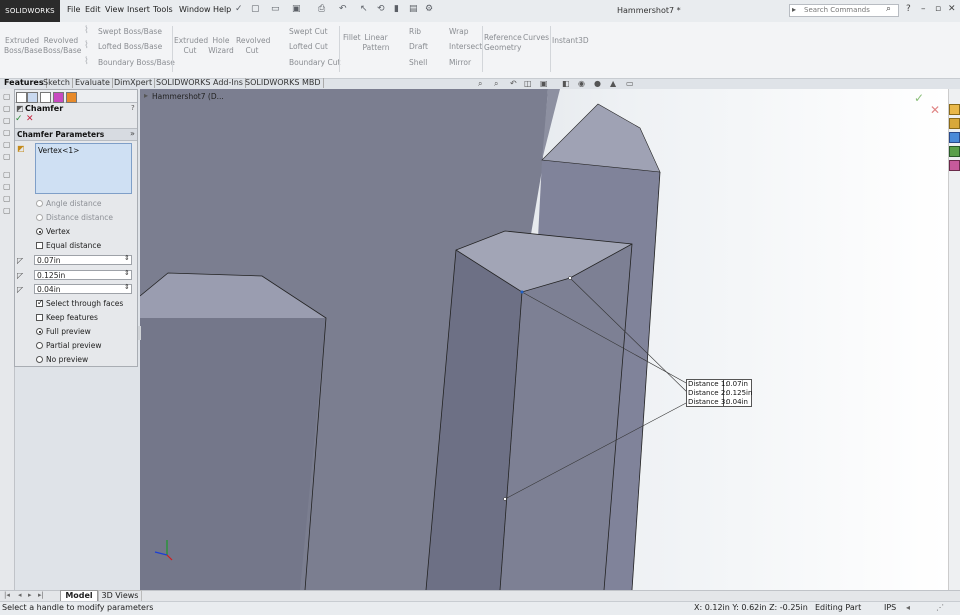 The height and width of the screenshot is (615, 960). I want to click on menu-edit: Edit, so click(93, 9).